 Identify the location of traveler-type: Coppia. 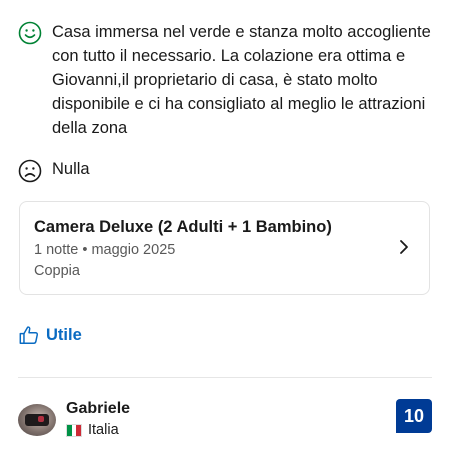
(57, 271).